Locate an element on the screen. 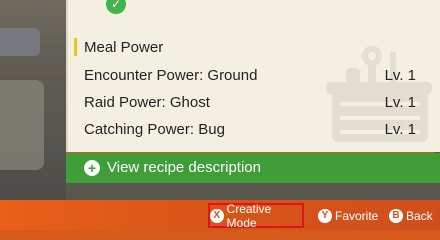 Image resolution: width=440 pixels, height=240 pixels. back-button: B Back is located at coordinates (411, 216).